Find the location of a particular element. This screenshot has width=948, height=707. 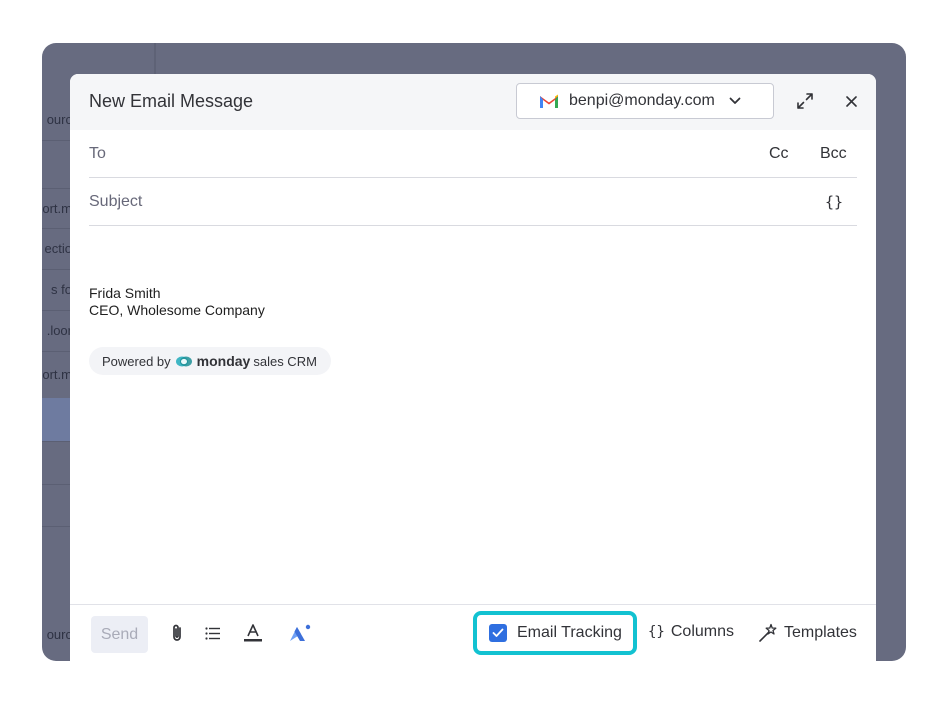

templates-button: Templates is located at coordinates (807, 633).